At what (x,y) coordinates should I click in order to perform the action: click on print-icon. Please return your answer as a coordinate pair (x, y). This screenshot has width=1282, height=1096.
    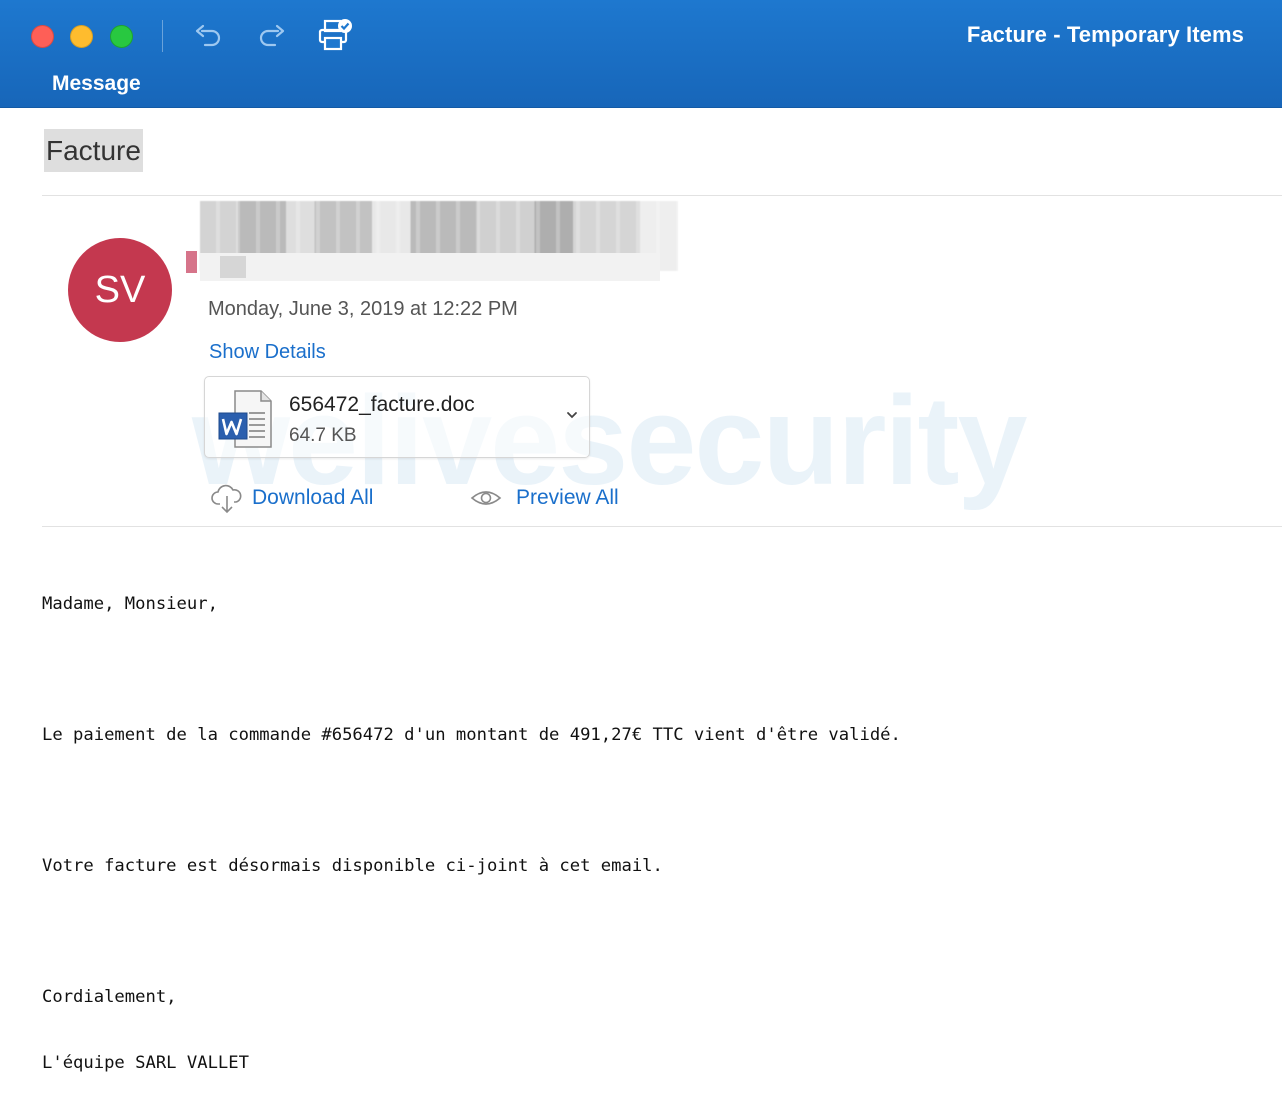
    Looking at the image, I should click on (335, 35).